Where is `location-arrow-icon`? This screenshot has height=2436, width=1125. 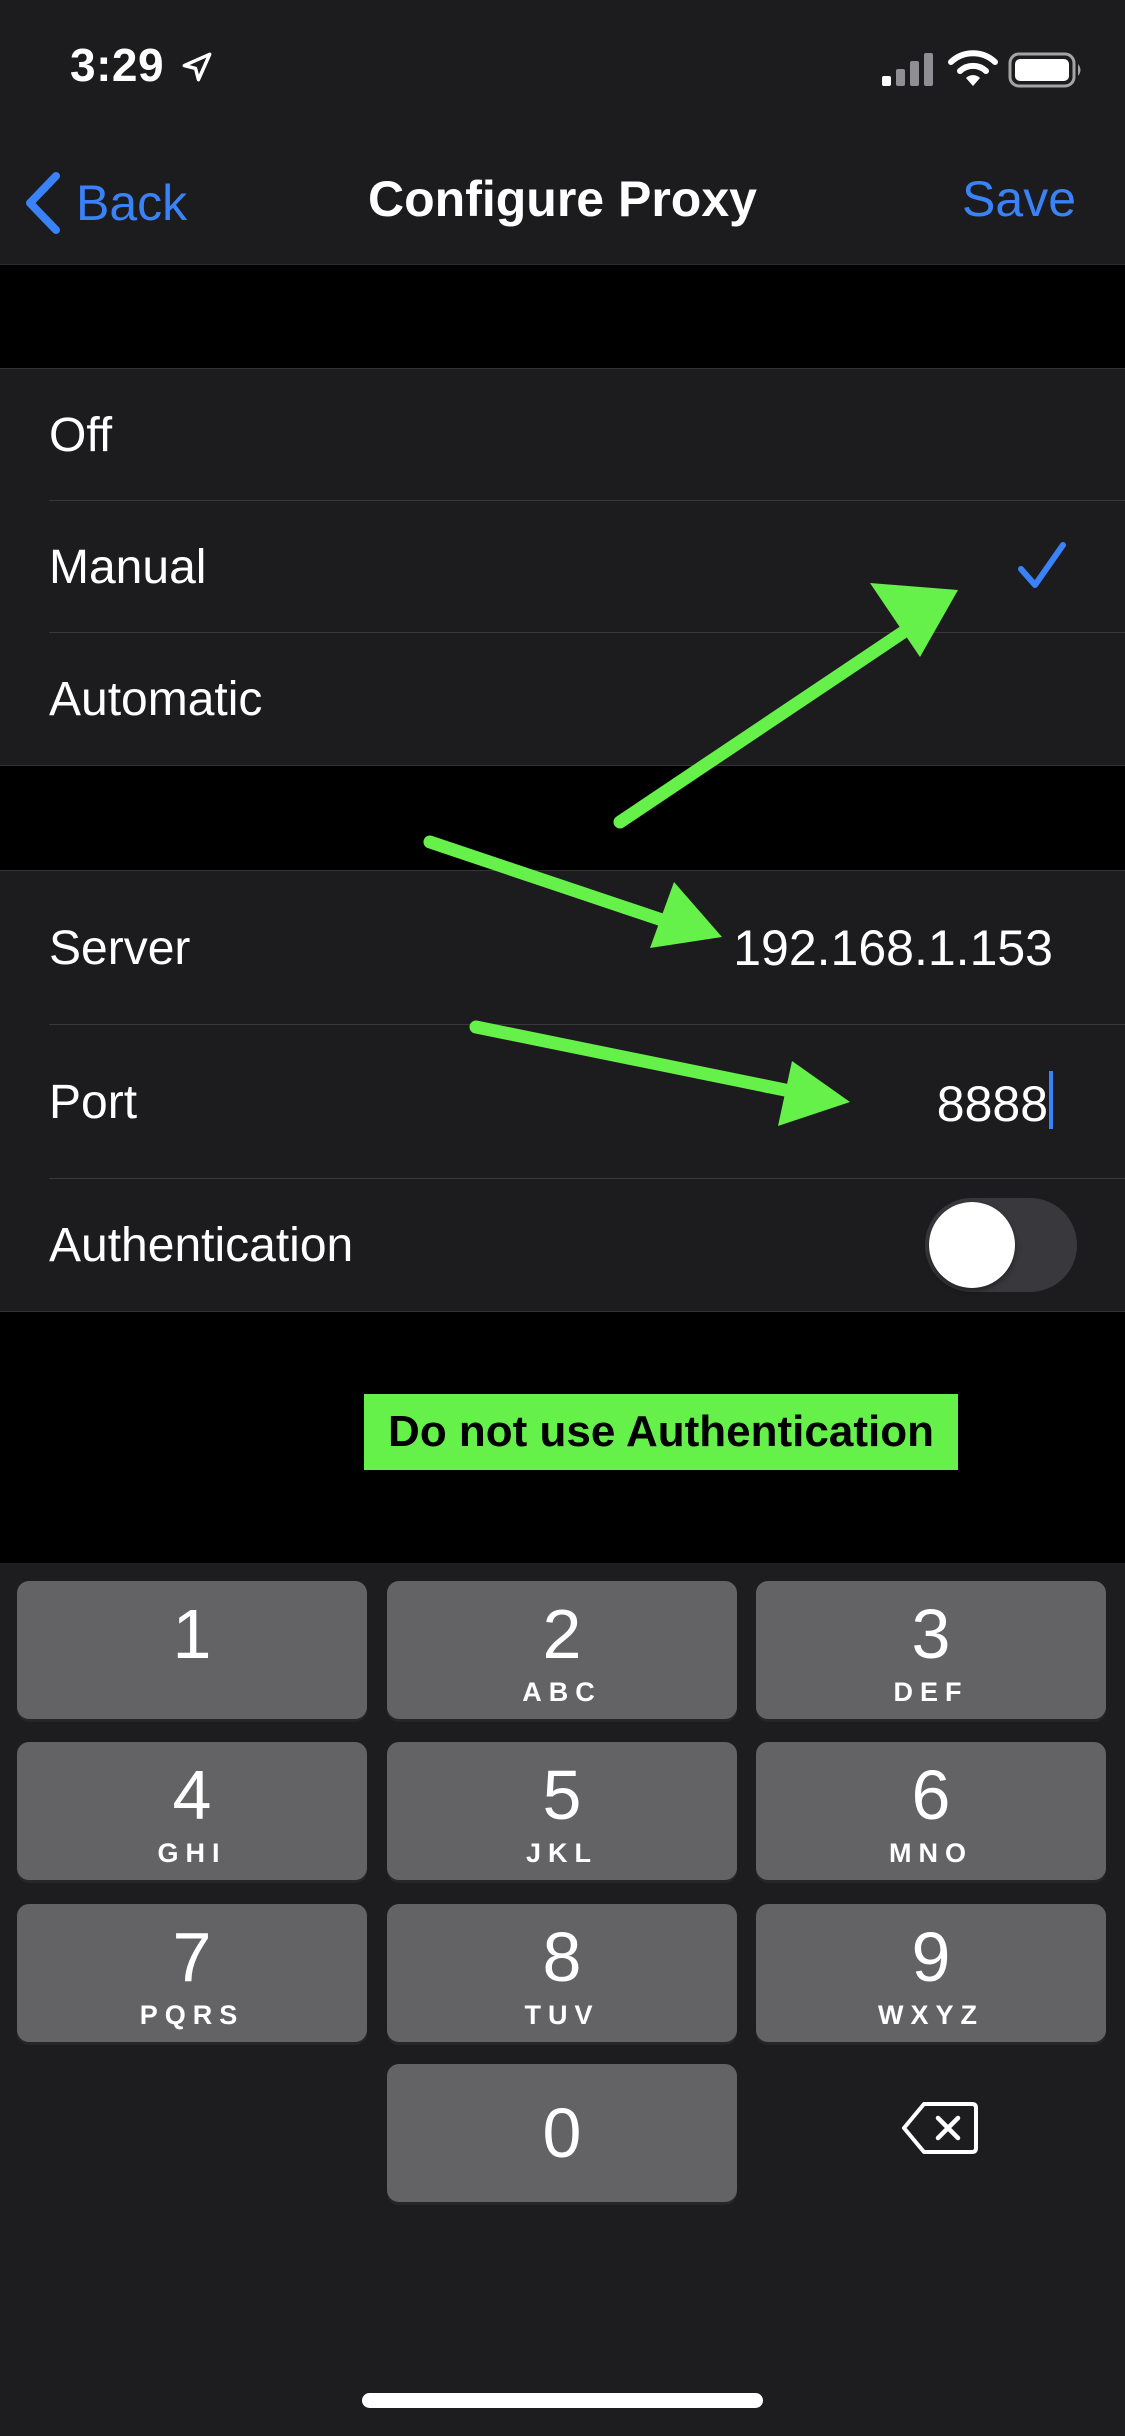
location-arrow-icon is located at coordinates (197, 67).